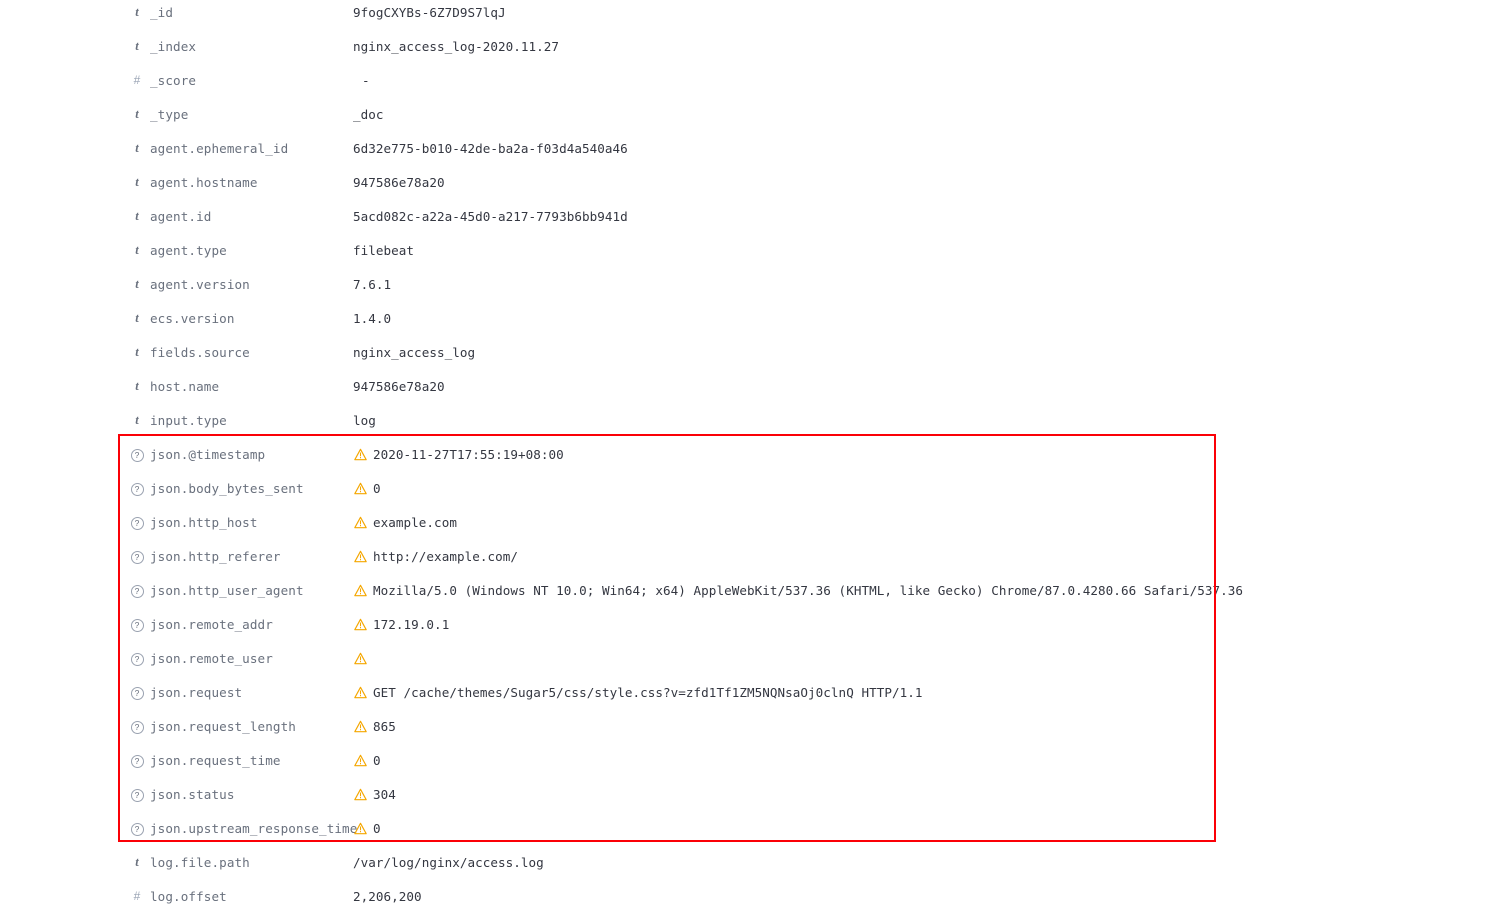 Image resolution: width=1506 pixels, height=913 pixels. What do you see at coordinates (211, 658) in the screenshot?
I see `field-name: json.remote_user` at bounding box center [211, 658].